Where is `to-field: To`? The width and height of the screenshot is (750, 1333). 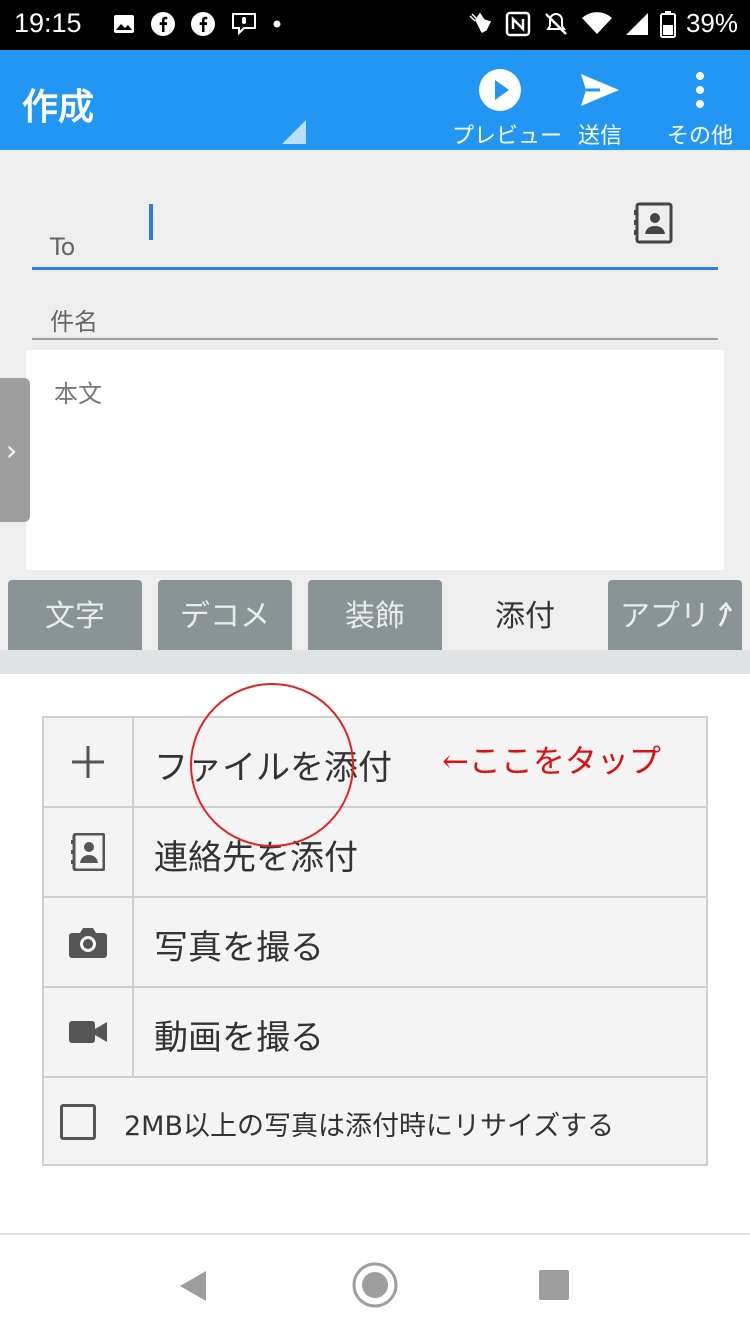
to-field: To is located at coordinates (375, 228).